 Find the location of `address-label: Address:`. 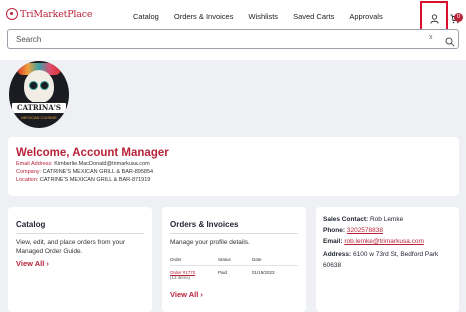

address-label: Address: is located at coordinates (337, 254).